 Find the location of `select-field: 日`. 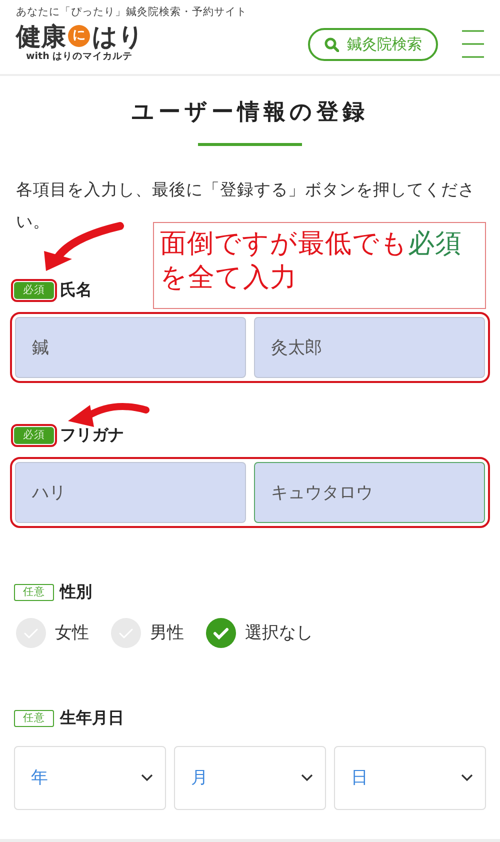

select-field: 日 is located at coordinates (410, 778).